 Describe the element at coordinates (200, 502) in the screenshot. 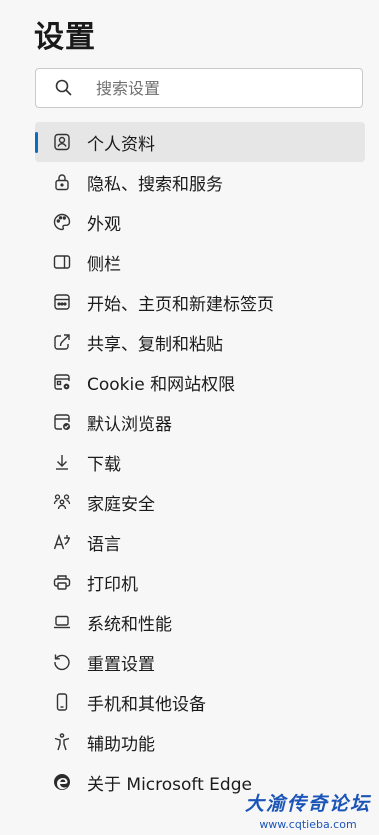

I see `nav-item-family-safety: 家庭安全` at that location.